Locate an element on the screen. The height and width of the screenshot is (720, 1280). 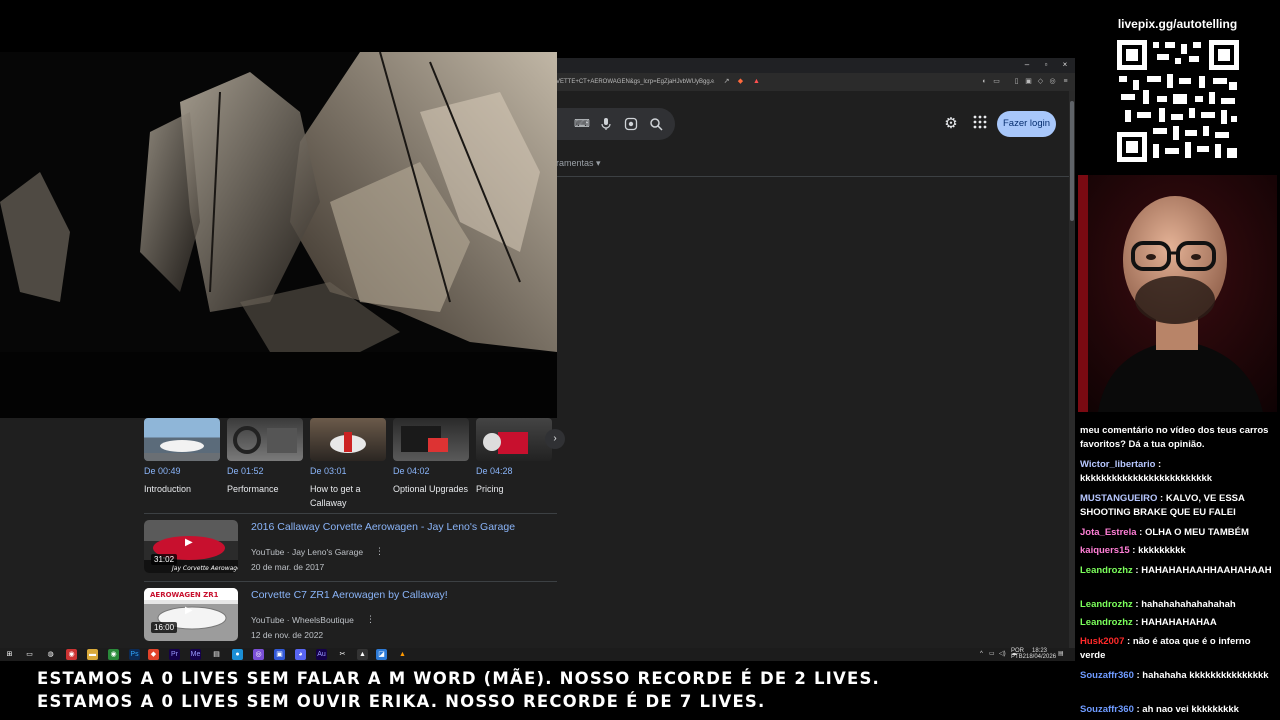
microphone-icon is located at coordinates (606, 124).